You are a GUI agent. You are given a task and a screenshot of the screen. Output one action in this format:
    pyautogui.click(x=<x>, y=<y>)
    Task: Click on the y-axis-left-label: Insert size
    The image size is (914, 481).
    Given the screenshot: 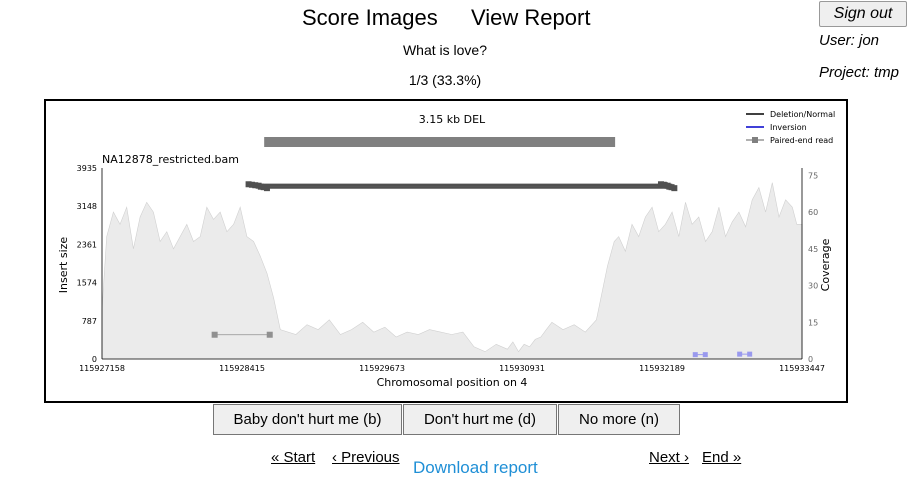 What is the action you would take?
    pyautogui.click(x=63, y=265)
    